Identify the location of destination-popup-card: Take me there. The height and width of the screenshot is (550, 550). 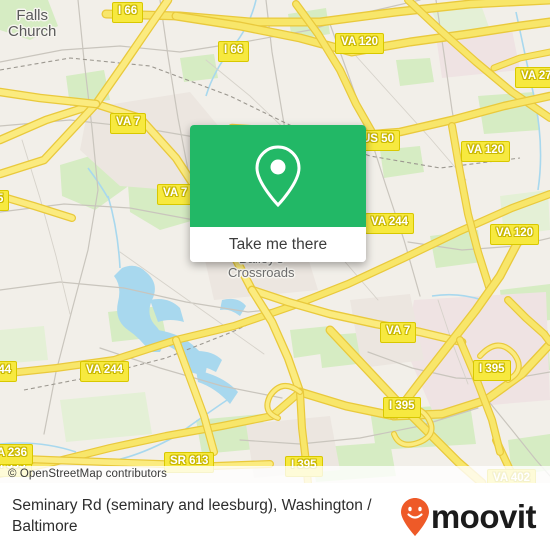
(278, 193).